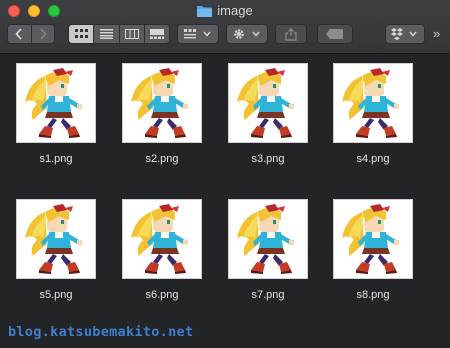 The width and height of the screenshot is (450, 348). Describe the element at coordinates (373, 159) in the screenshot. I see `file-name-label: s4.png` at that location.